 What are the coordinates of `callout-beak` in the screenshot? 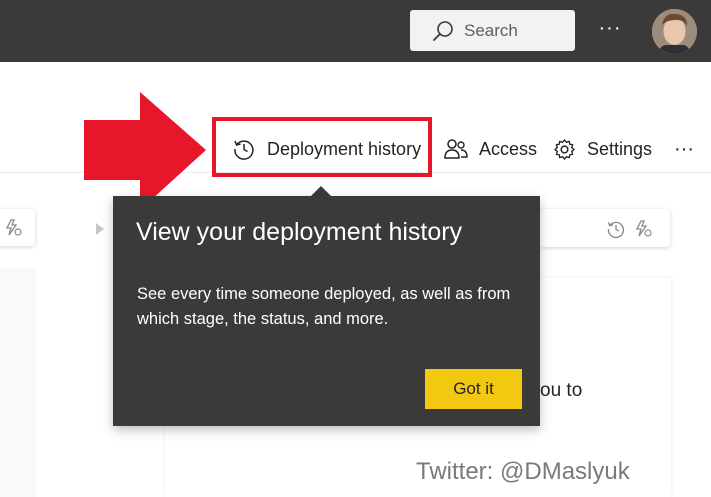 It's located at (321, 191).